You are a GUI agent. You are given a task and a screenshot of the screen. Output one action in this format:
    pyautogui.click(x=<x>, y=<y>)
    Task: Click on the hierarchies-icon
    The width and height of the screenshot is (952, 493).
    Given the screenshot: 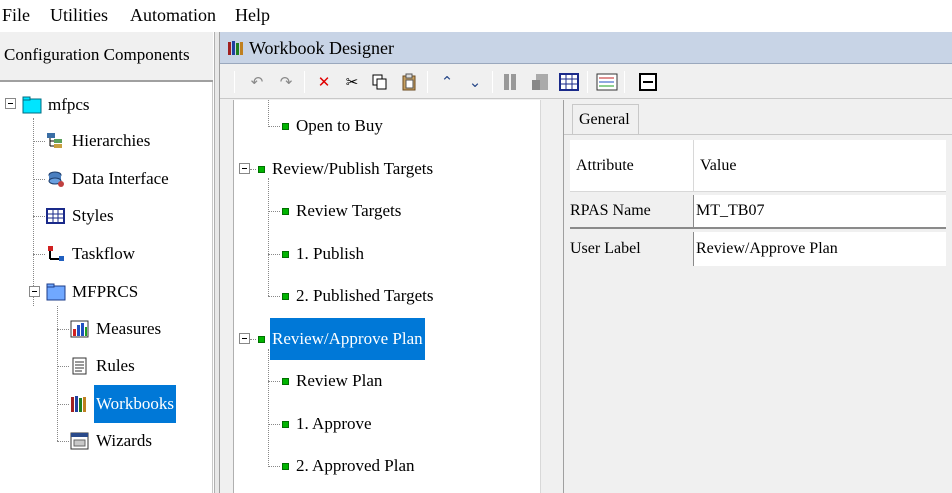 What is the action you would take?
    pyautogui.click(x=56, y=141)
    